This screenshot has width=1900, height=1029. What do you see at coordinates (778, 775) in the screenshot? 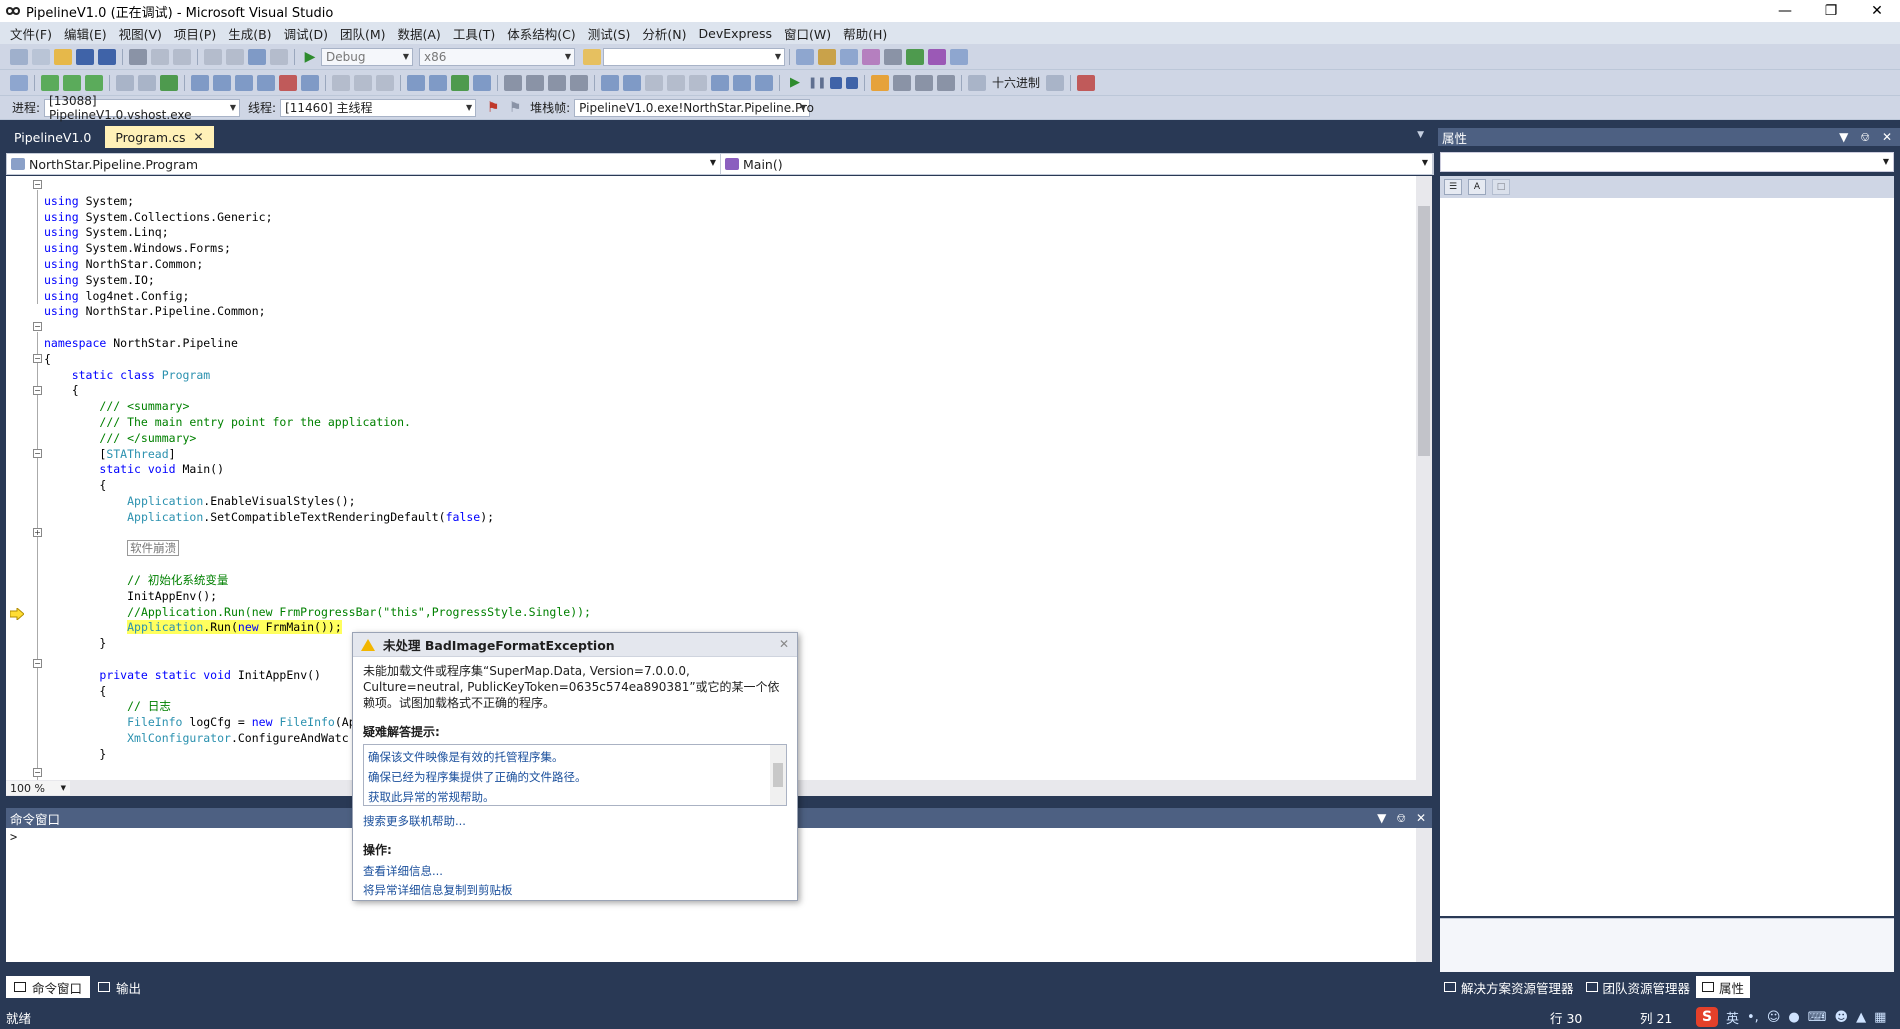
I see `tips-scrollbar` at bounding box center [778, 775].